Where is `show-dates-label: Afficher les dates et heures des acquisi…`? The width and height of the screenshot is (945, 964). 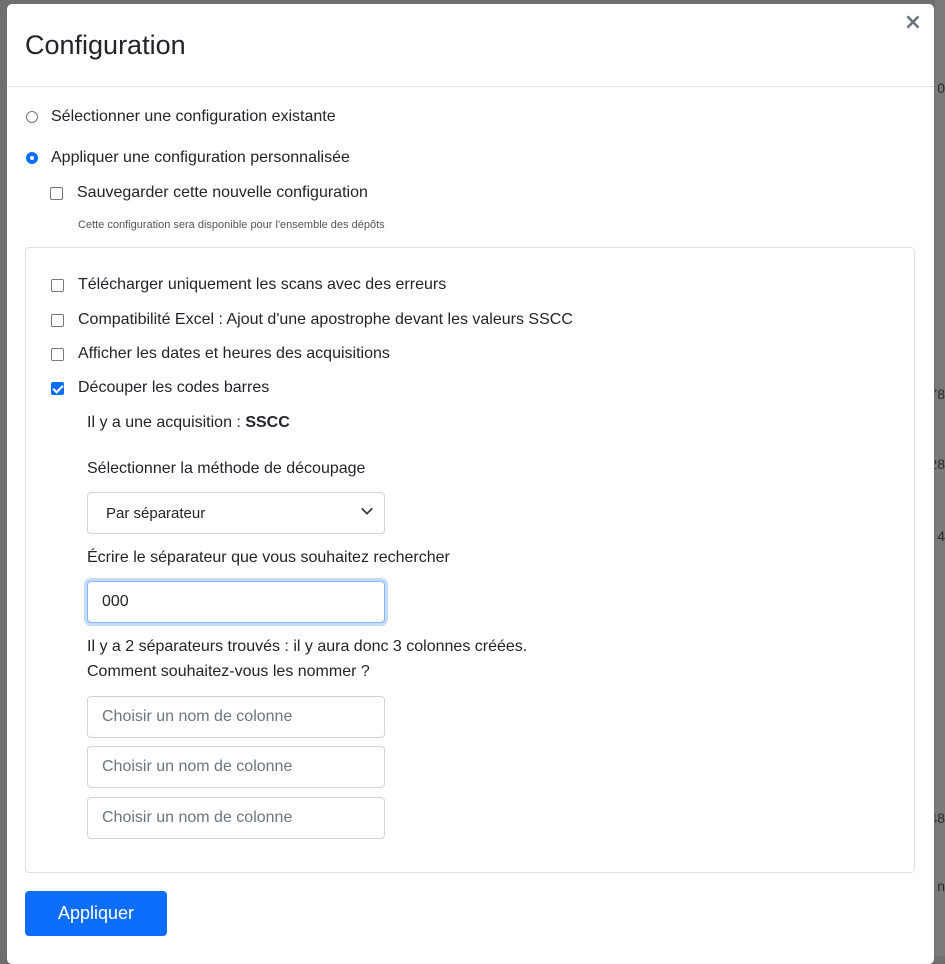 show-dates-label: Afficher les dates et heures des acquisi… is located at coordinates (234, 353).